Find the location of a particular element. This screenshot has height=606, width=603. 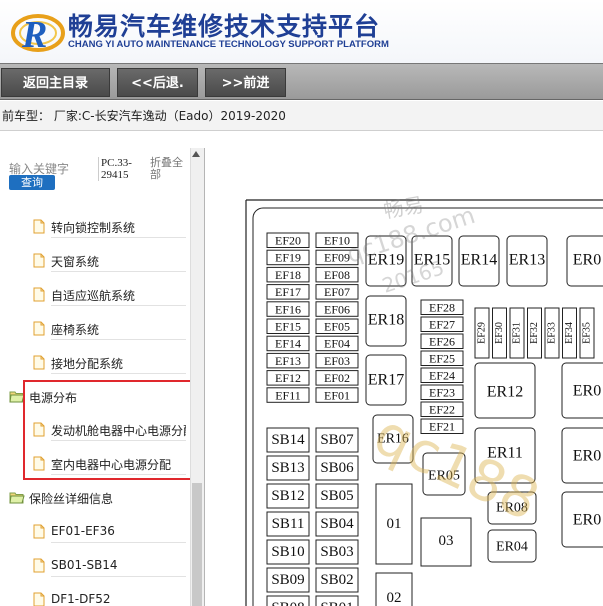

tree-item: 天窗系统 is located at coordinates (95, 261).